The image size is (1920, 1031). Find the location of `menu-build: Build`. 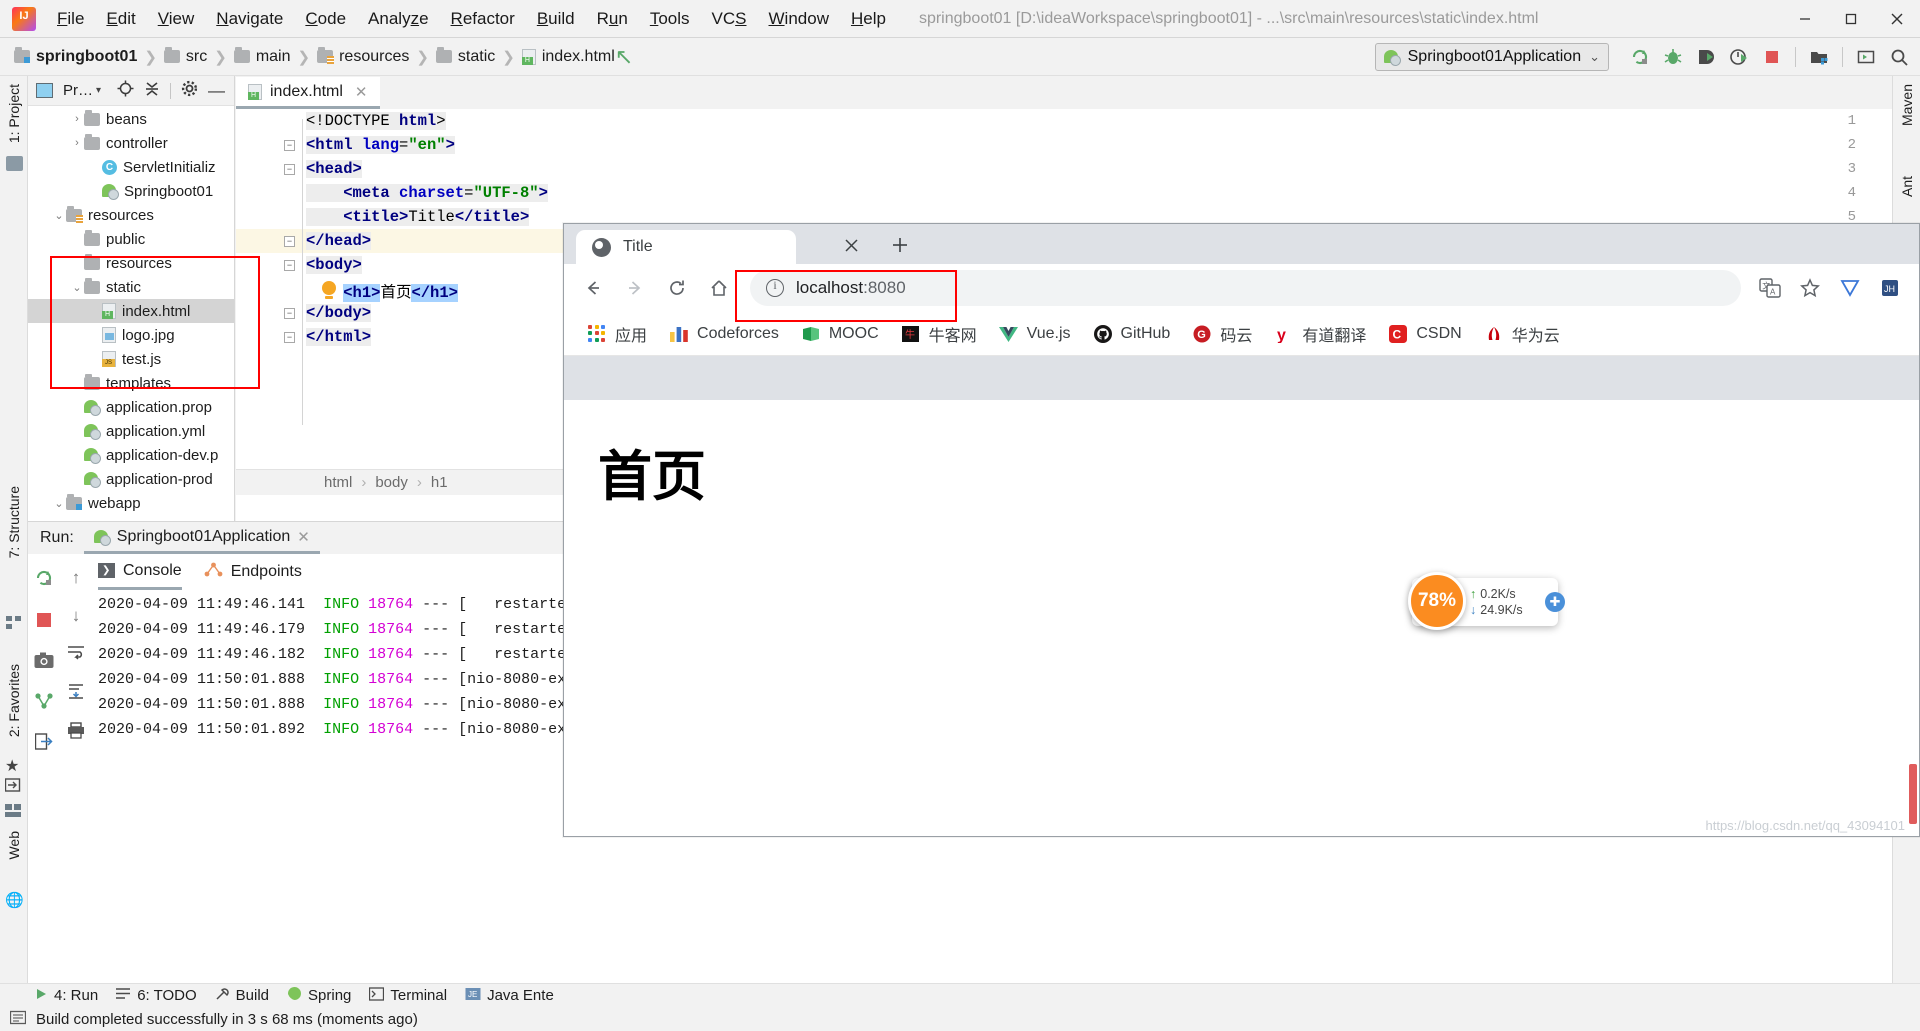

menu-build: Build is located at coordinates (556, 19).